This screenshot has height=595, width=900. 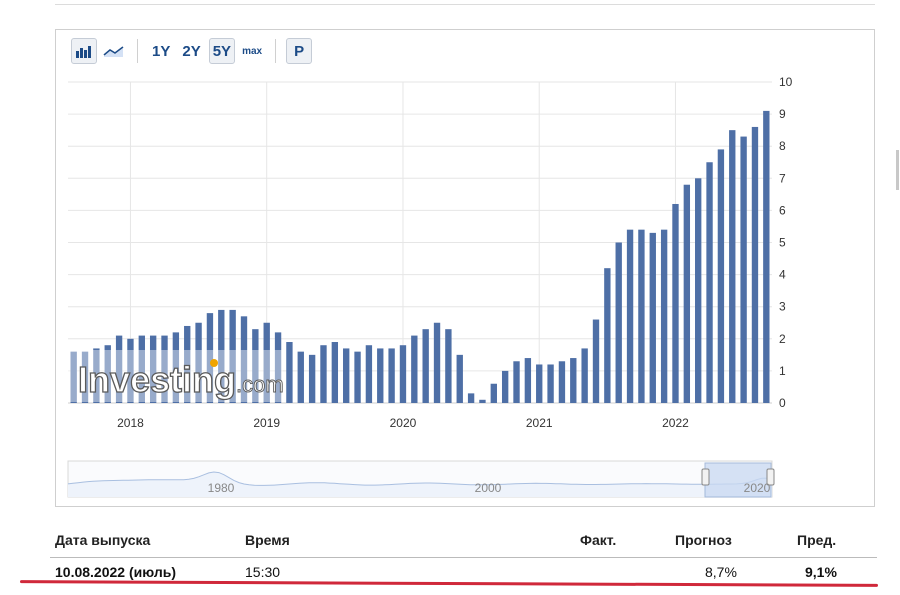 What do you see at coordinates (757, 488) in the screenshot?
I see `navigator-year-label: 2020` at bounding box center [757, 488].